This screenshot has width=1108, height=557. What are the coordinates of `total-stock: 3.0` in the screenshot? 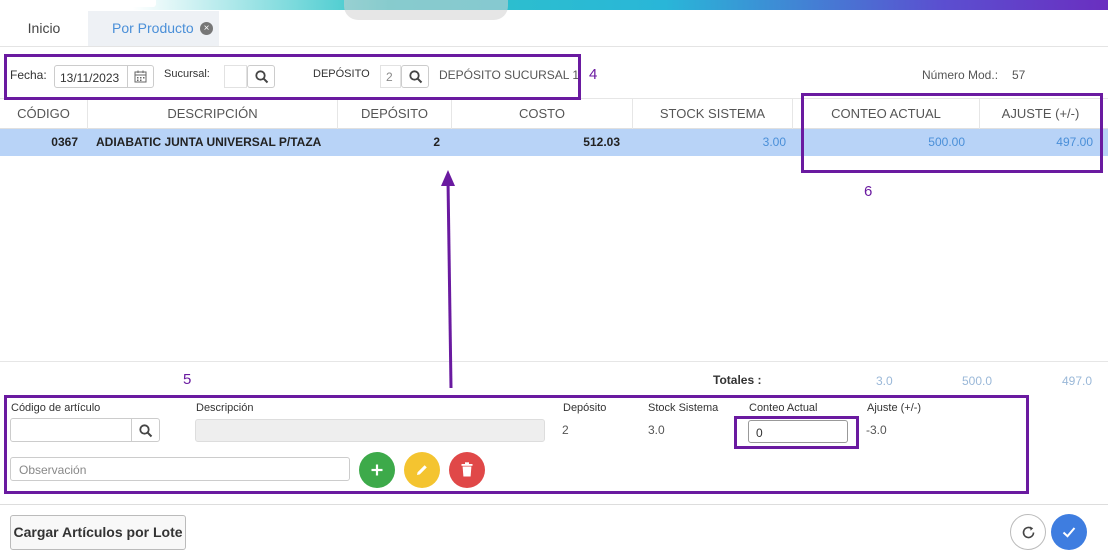 It's located at (884, 381).